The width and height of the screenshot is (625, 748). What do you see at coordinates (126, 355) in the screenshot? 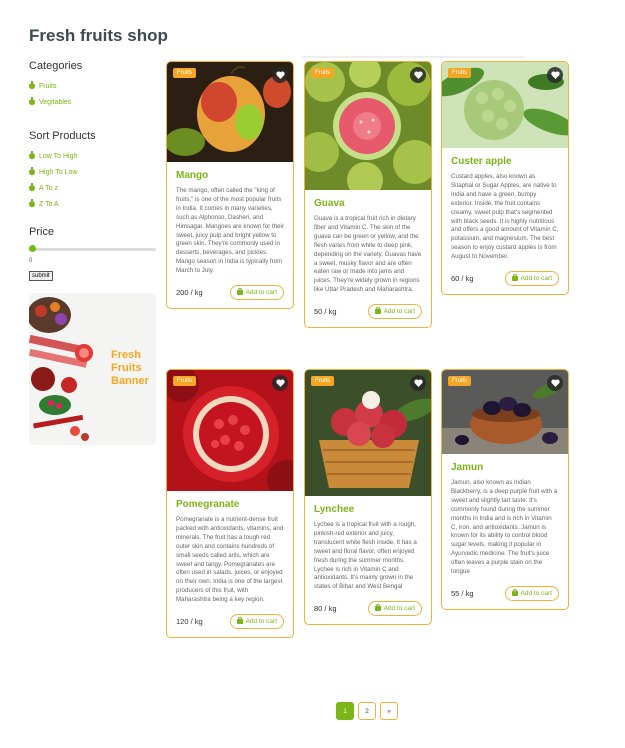
I see `banner-line: Fresh` at bounding box center [126, 355].